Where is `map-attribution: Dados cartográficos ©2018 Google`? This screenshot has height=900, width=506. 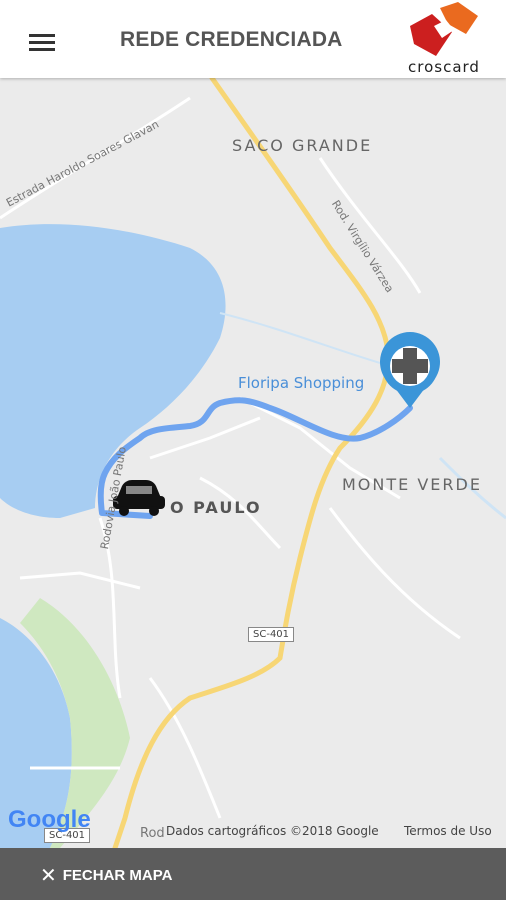
map-attribution: Dados cartográficos ©2018 Google is located at coordinates (272, 831).